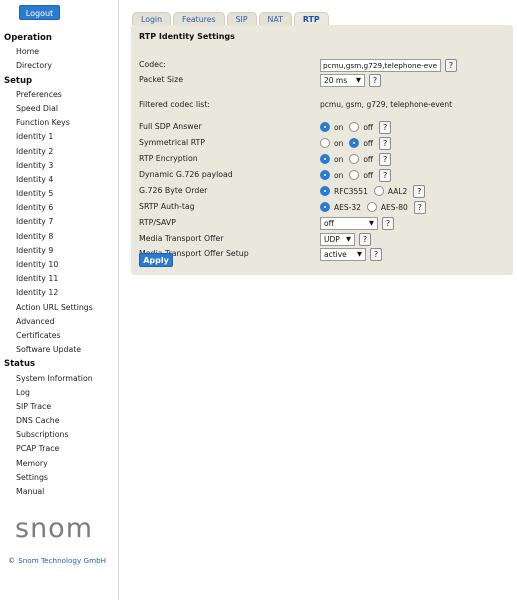  What do you see at coordinates (241, 18) in the screenshot?
I see `tab-sip: SIP` at bounding box center [241, 18].